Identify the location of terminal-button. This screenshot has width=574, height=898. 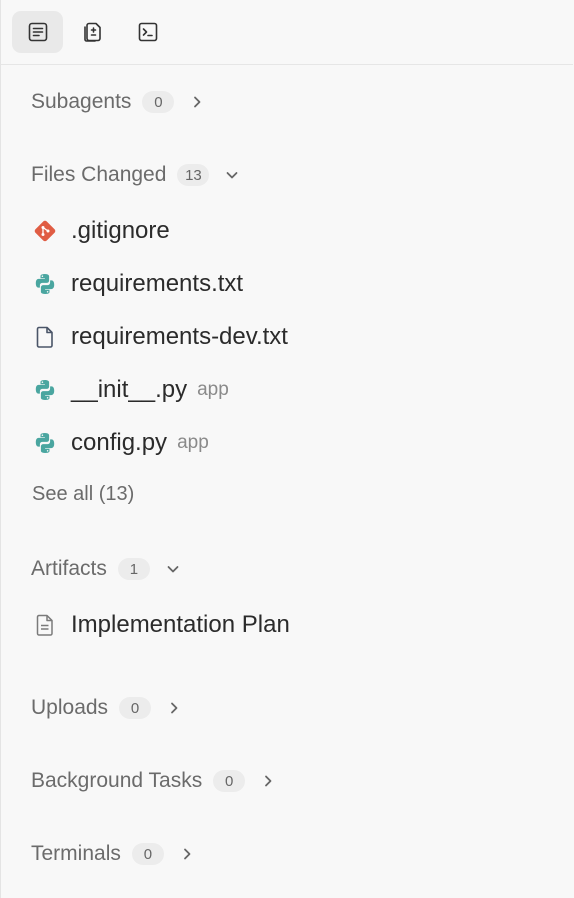
(147, 32).